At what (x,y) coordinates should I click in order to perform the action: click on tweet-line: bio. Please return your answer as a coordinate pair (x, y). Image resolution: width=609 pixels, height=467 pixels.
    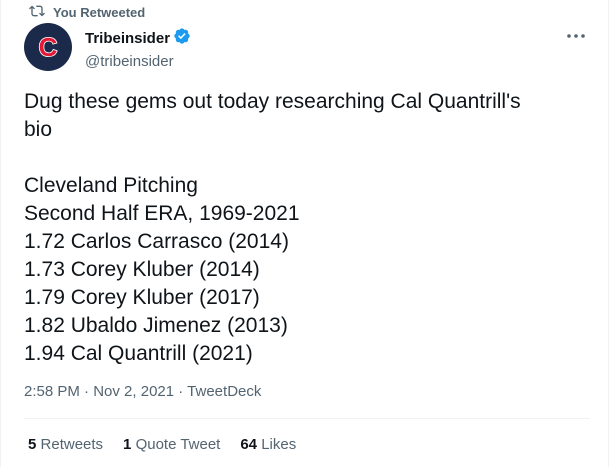
    Looking at the image, I should click on (38, 129).